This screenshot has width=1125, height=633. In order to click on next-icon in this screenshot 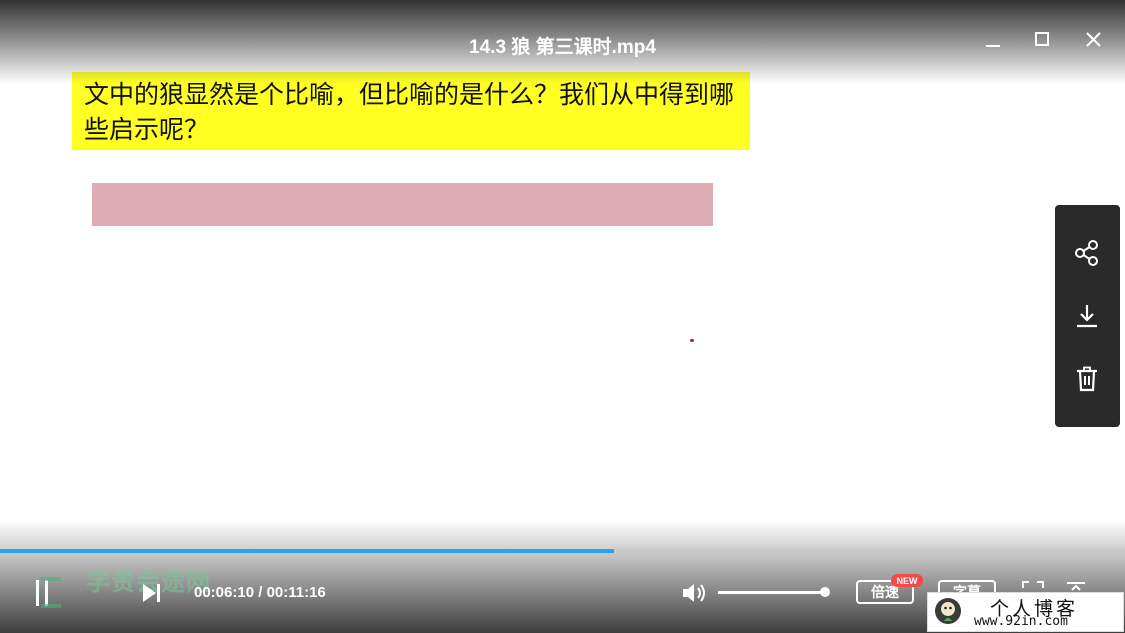, I will do `click(151, 593)`.